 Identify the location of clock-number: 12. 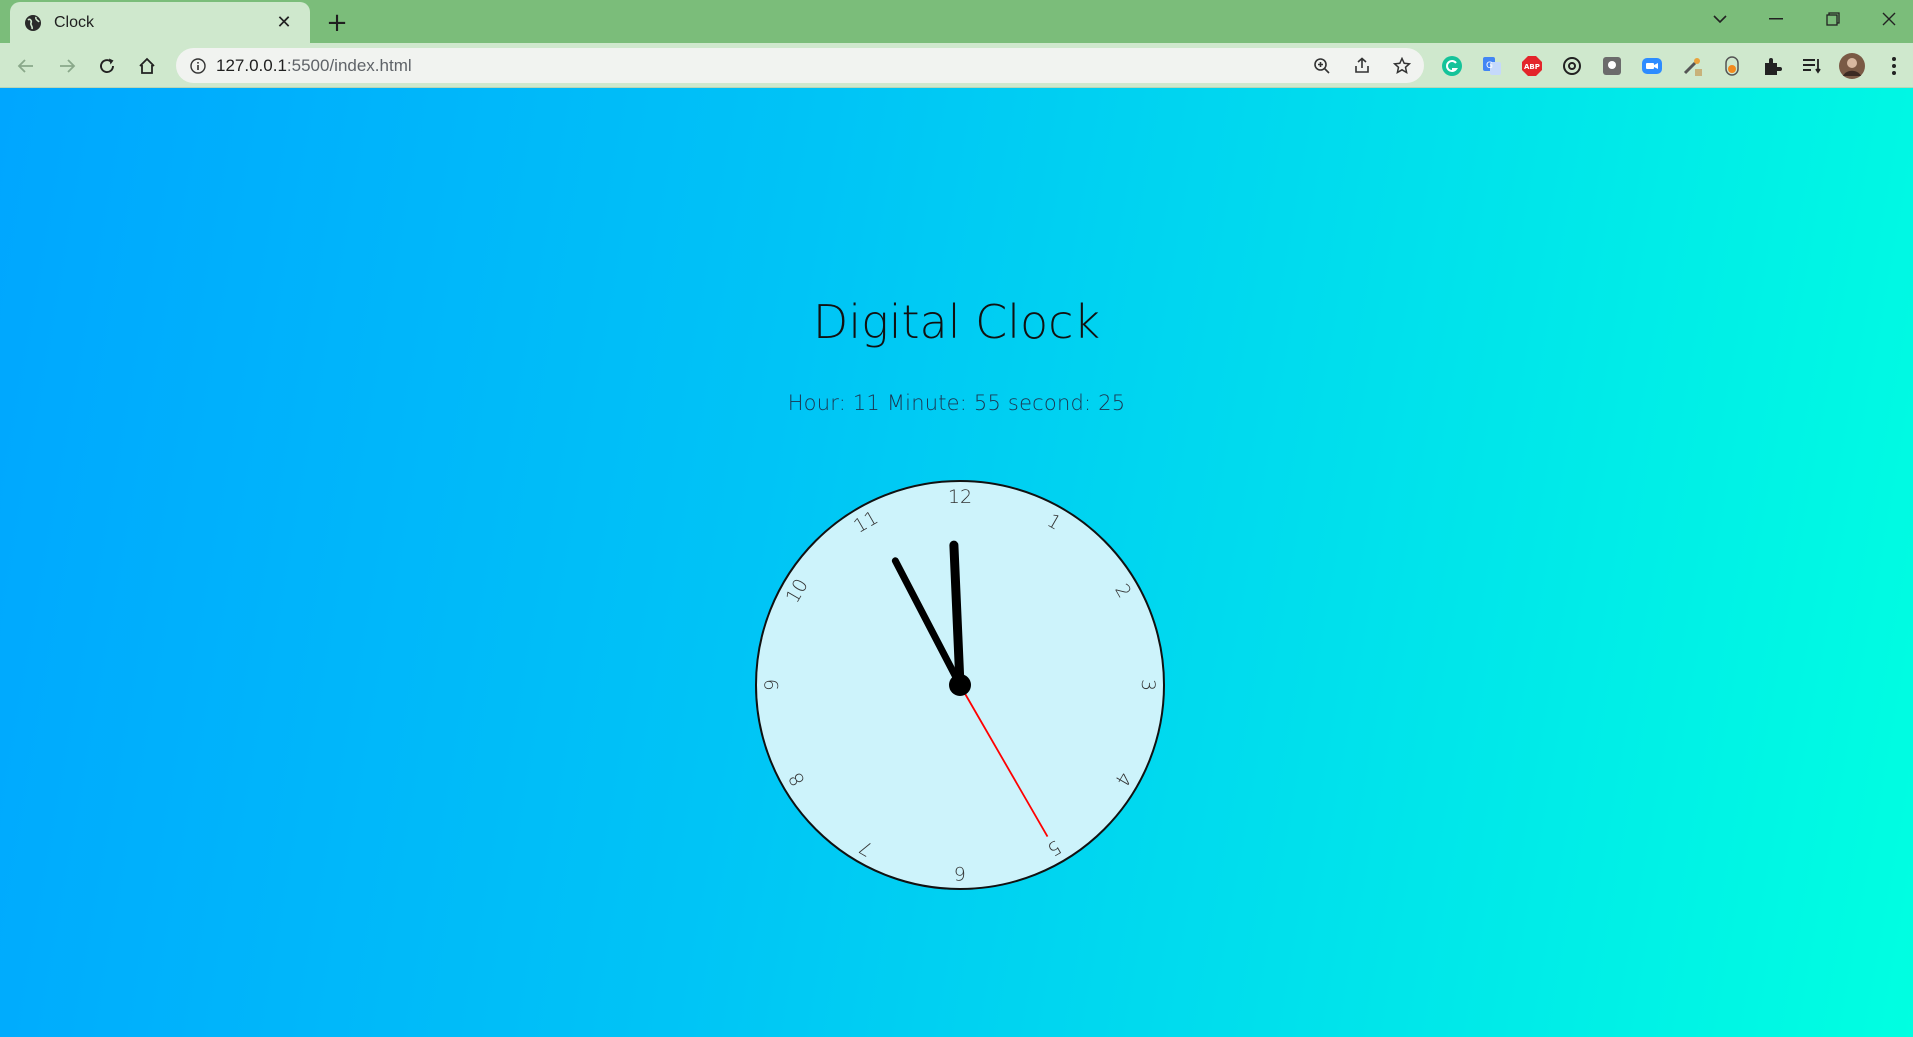
(960, 497).